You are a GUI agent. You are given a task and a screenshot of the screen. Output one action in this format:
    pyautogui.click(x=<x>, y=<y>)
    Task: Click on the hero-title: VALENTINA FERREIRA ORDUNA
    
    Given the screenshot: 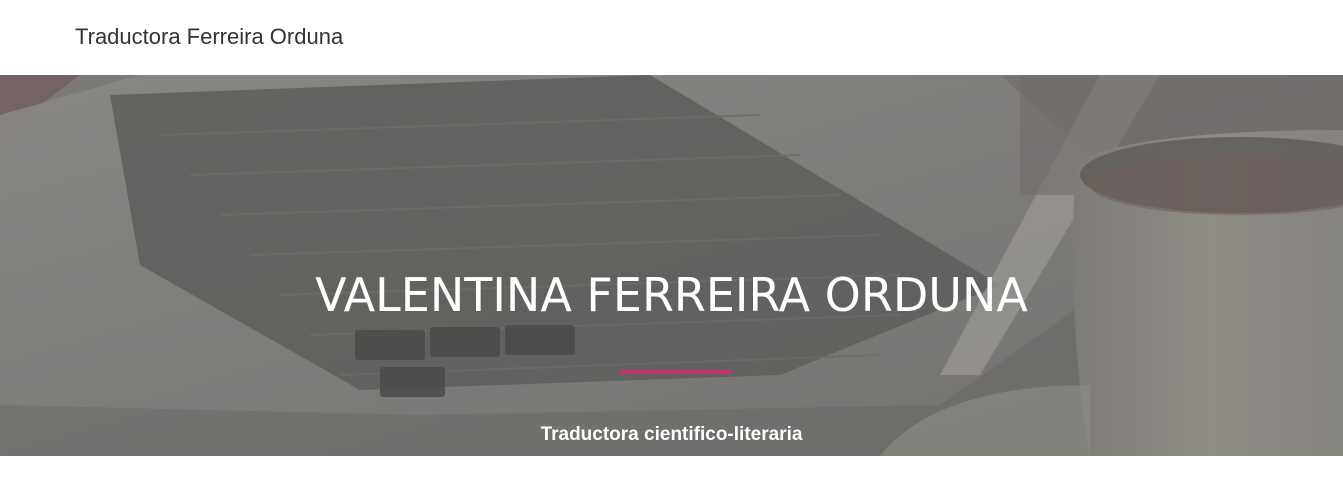 What is the action you would take?
    pyautogui.click(x=671, y=295)
    